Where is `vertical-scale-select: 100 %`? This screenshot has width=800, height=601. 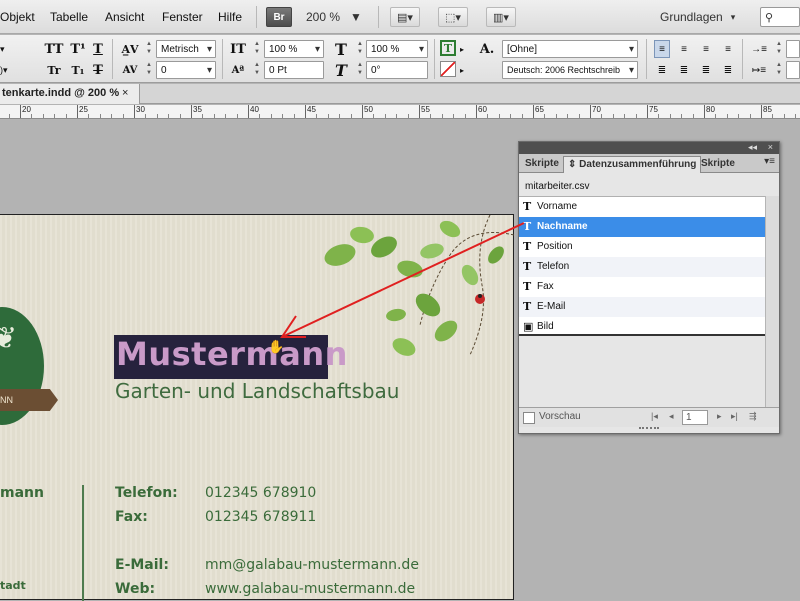
vertical-scale-select: 100 % is located at coordinates (294, 49).